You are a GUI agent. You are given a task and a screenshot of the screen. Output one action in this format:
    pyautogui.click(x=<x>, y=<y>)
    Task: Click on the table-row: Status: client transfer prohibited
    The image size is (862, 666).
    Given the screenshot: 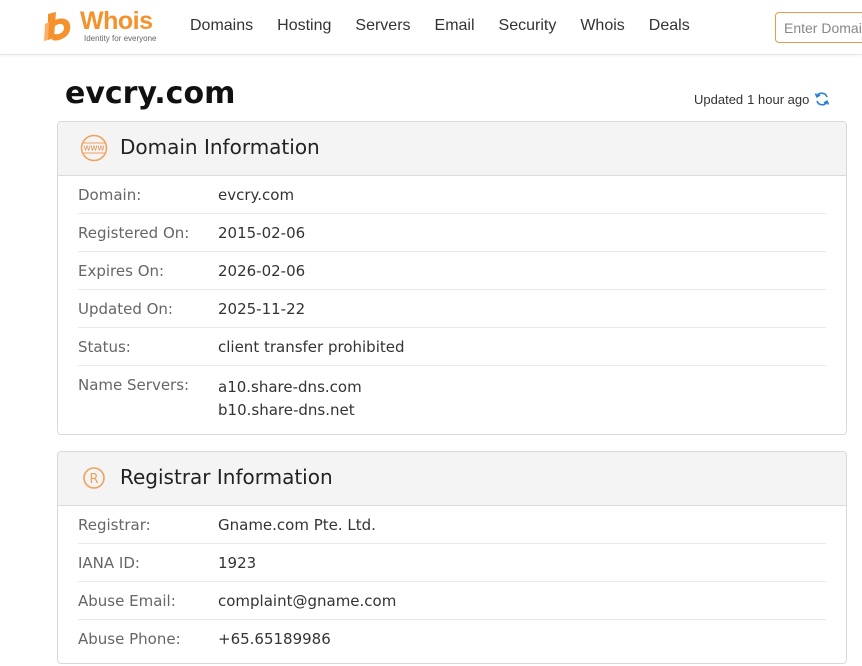 What is the action you would take?
    pyautogui.click(x=452, y=347)
    